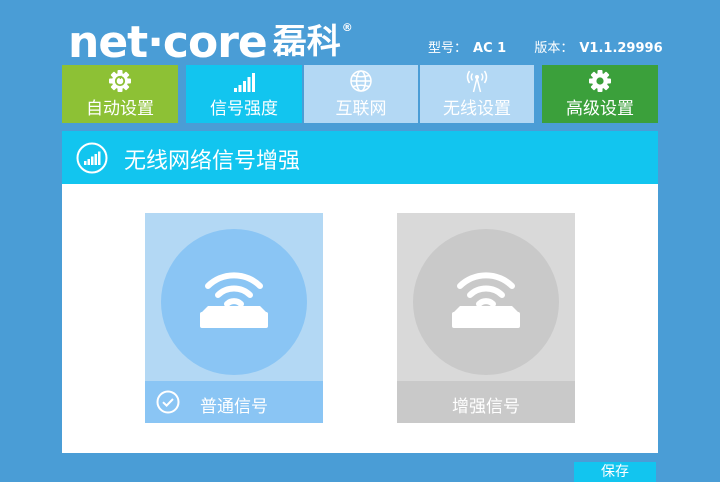 This screenshot has width=720, height=482. What do you see at coordinates (168, 42) in the screenshot?
I see `logo-text: net·core` at bounding box center [168, 42].